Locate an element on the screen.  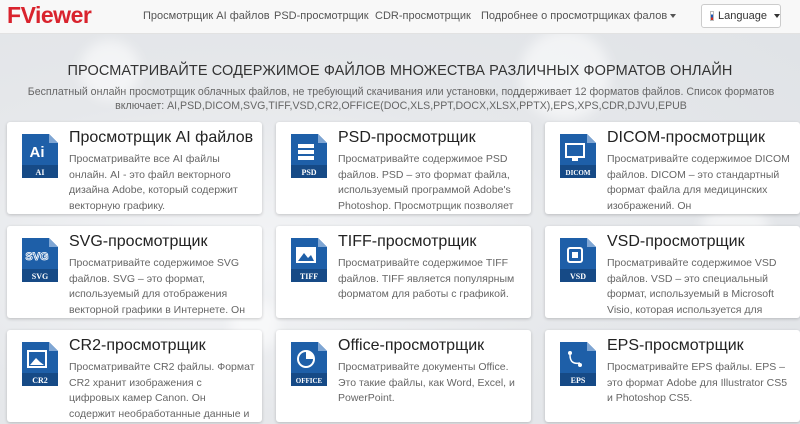
svg-text: TIFF is located at coordinates (309, 276).